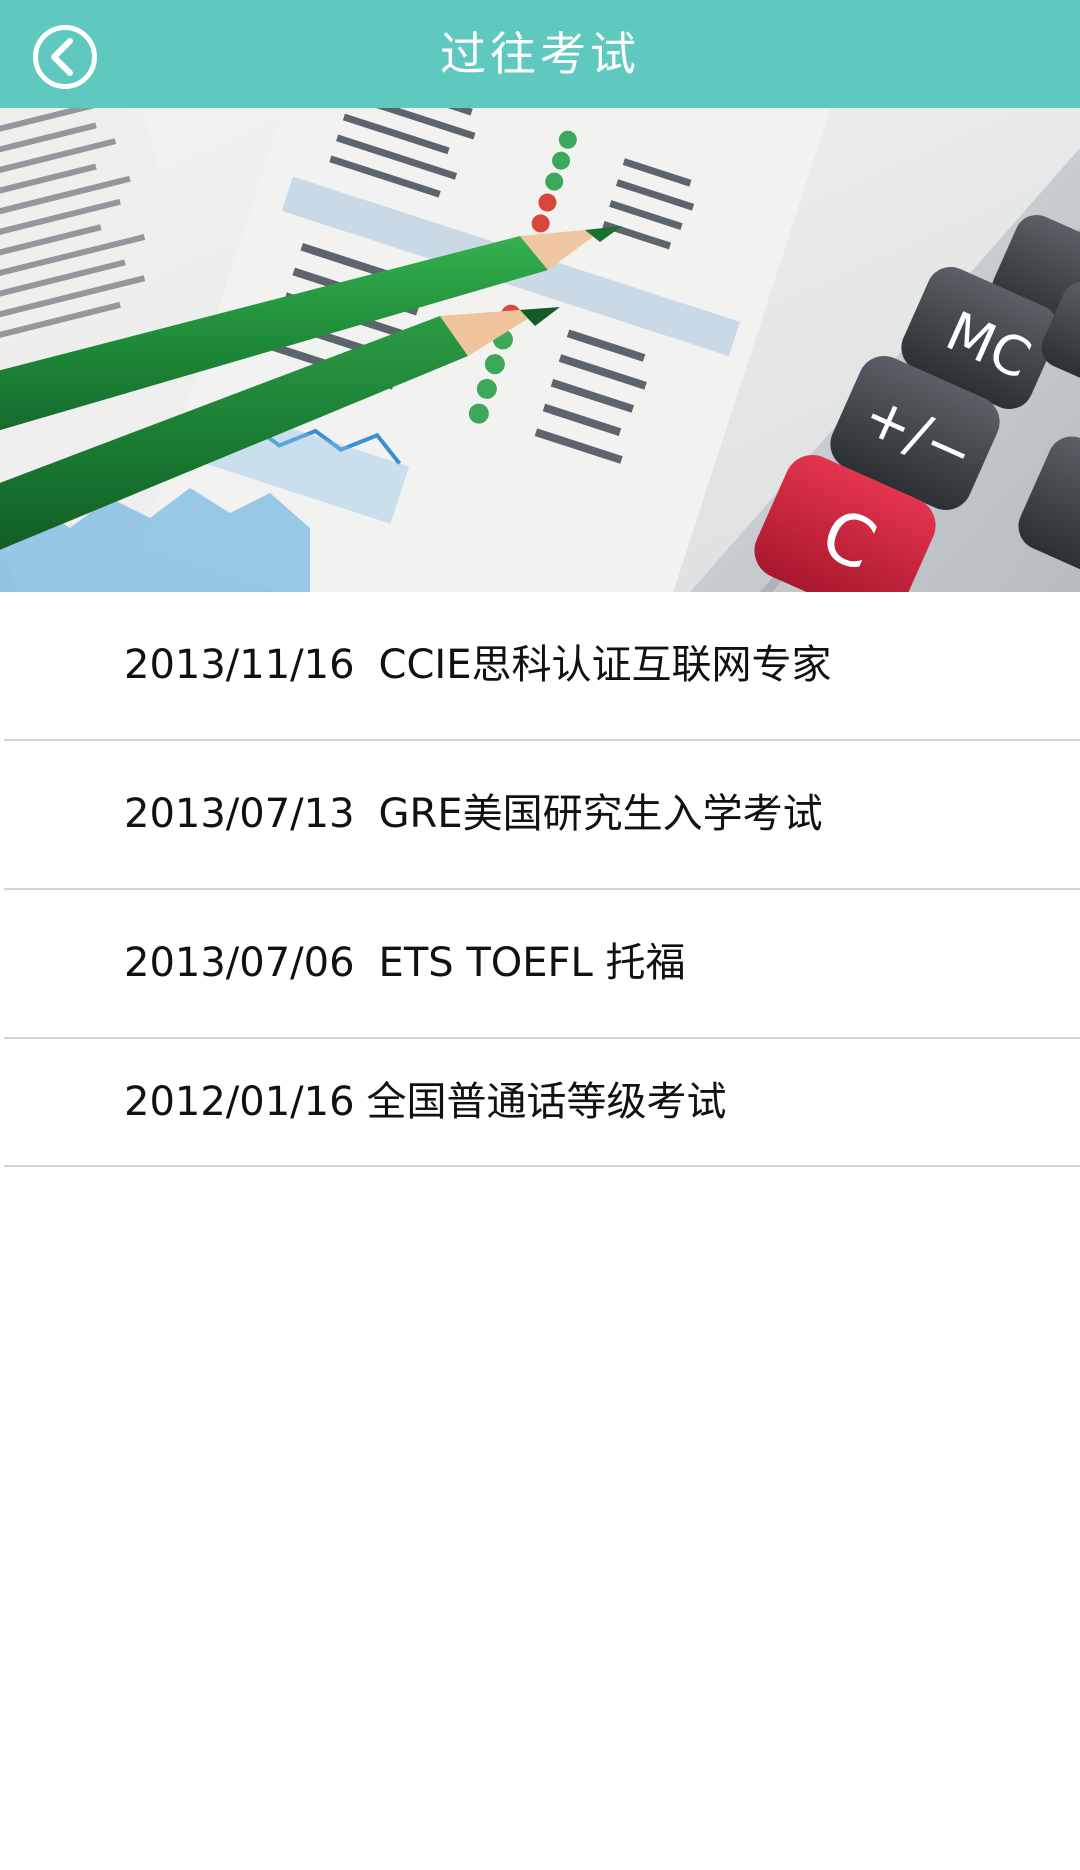  I want to click on exam-list-item: 2013/07/13 GRE美国研究生入学考试, so click(542, 815).